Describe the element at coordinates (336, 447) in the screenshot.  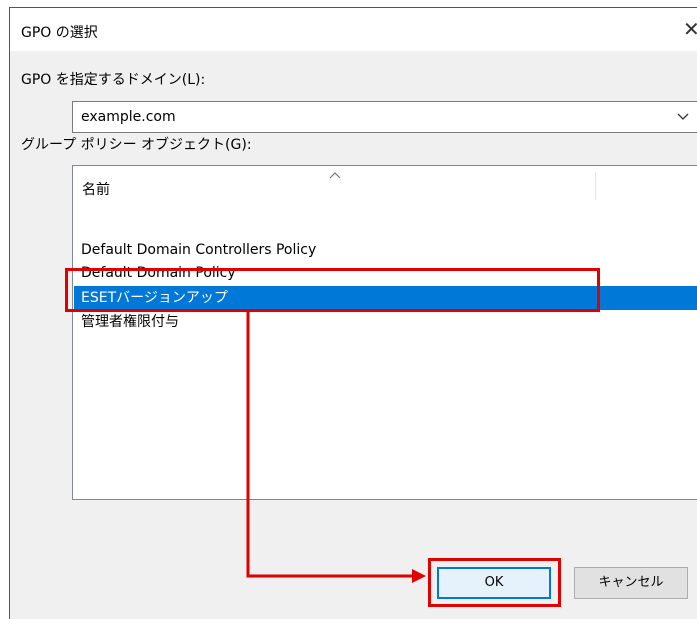
I see `annotation-arrow` at that location.